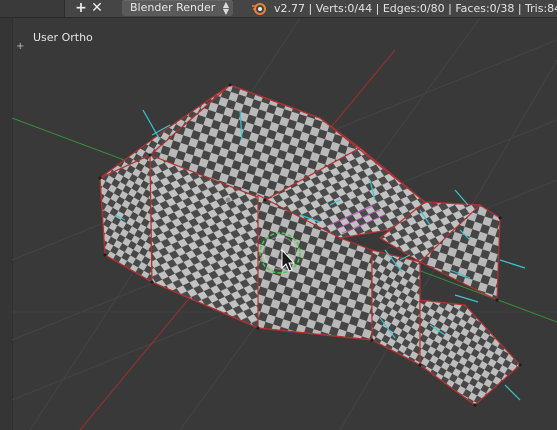 The height and width of the screenshot is (430, 557). What do you see at coordinates (225, 8) in the screenshot?
I see `dropdown-arrows-icon: ▲ ▼` at bounding box center [225, 8].